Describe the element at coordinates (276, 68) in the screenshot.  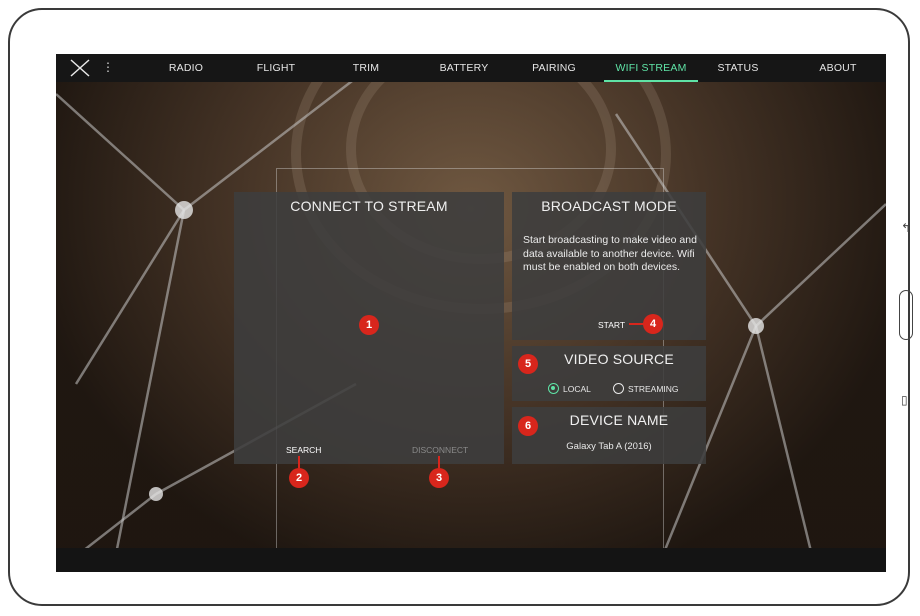
I see `tab-flight: FLIGHT` at that location.